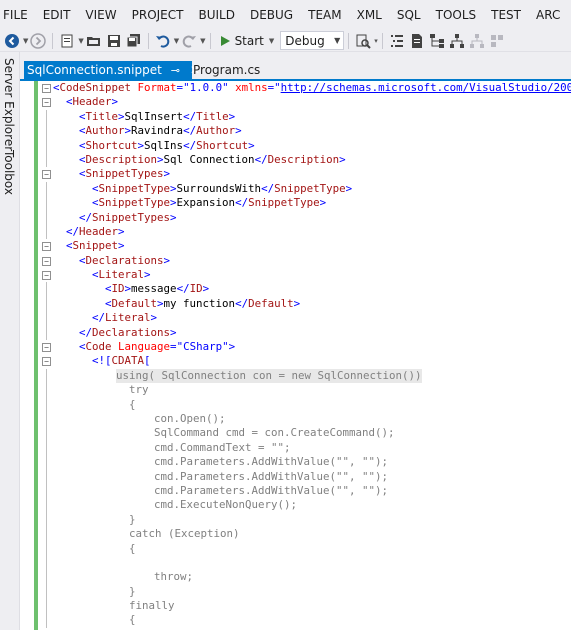  Describe the element at coordinates (295, 433) in the screenshot. I see `code-line: SqlCommand cmd = con.CreateCommand();` at that location.